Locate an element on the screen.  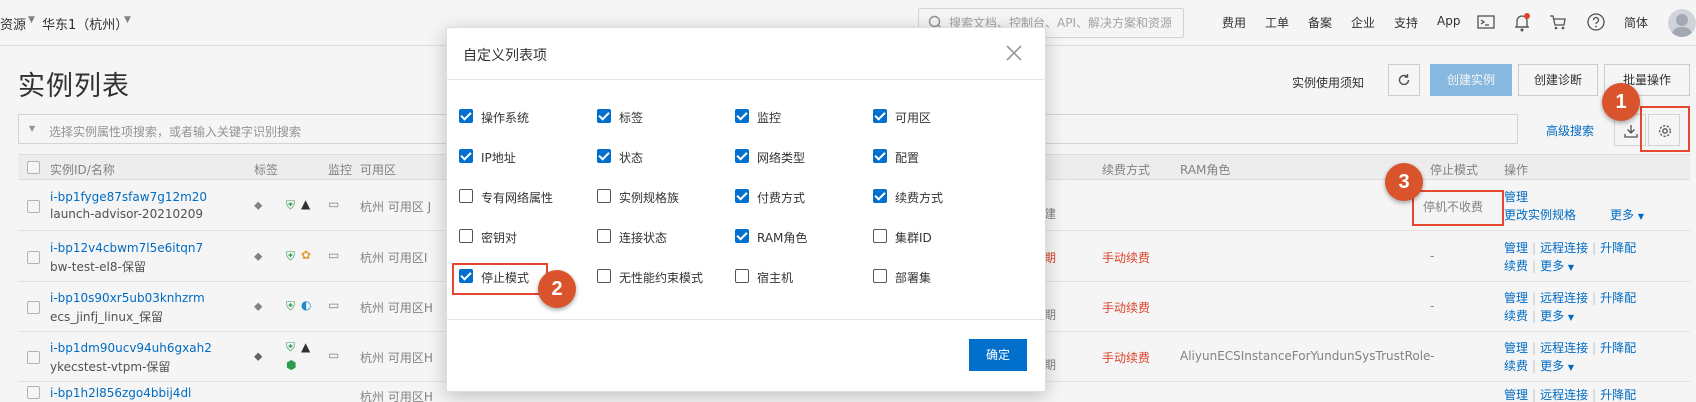
column-option: 密钥对 is located at coordinates (524, 237).